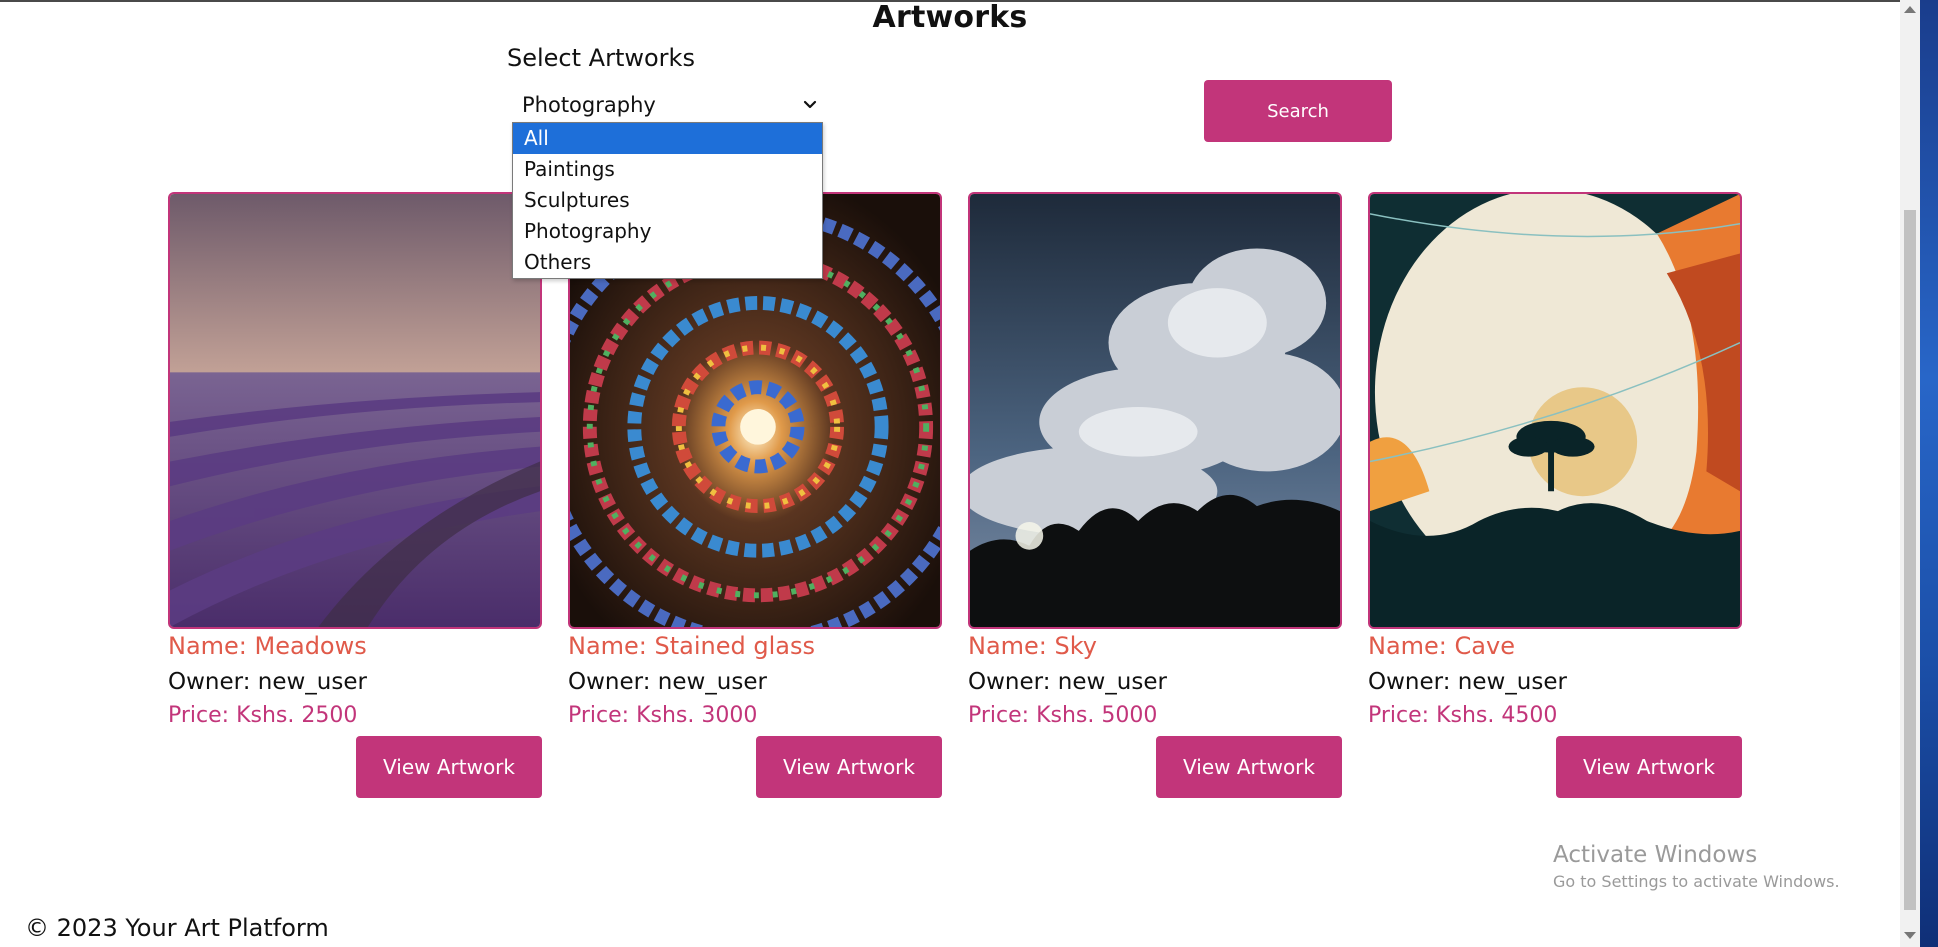 Image resolution: width=1938 pixels, height=947 pixels. I want to click on dropdown-option-photography: Photography, so click(667, 231).